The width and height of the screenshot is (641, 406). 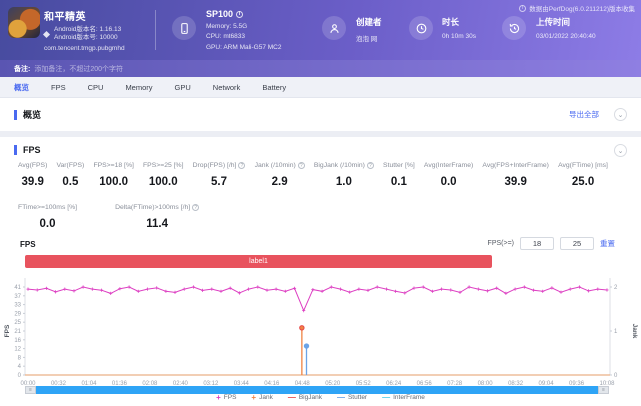 I want to click on duration-block: 时长 0h 10m 30s, so click(x=459, y=28).